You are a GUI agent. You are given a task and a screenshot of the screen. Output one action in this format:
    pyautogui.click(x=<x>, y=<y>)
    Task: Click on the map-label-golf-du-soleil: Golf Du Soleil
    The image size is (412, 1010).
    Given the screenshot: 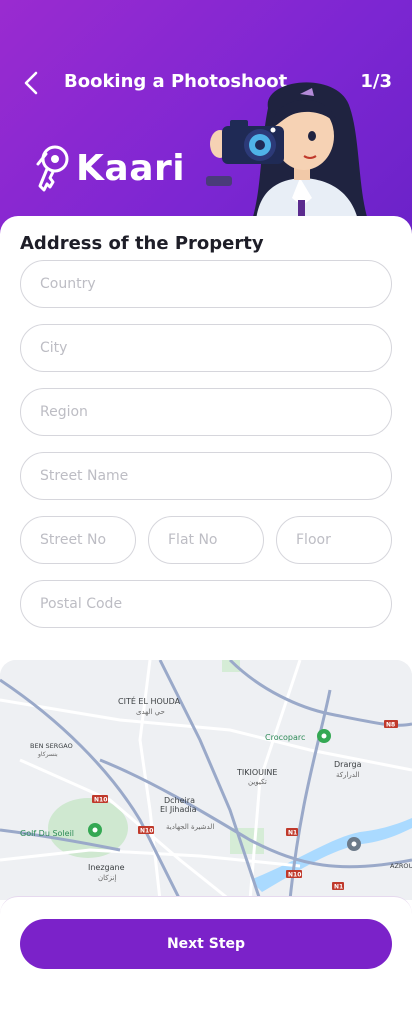 What is the action you would take?
    pyautogui.click(x=47, y=833)
    